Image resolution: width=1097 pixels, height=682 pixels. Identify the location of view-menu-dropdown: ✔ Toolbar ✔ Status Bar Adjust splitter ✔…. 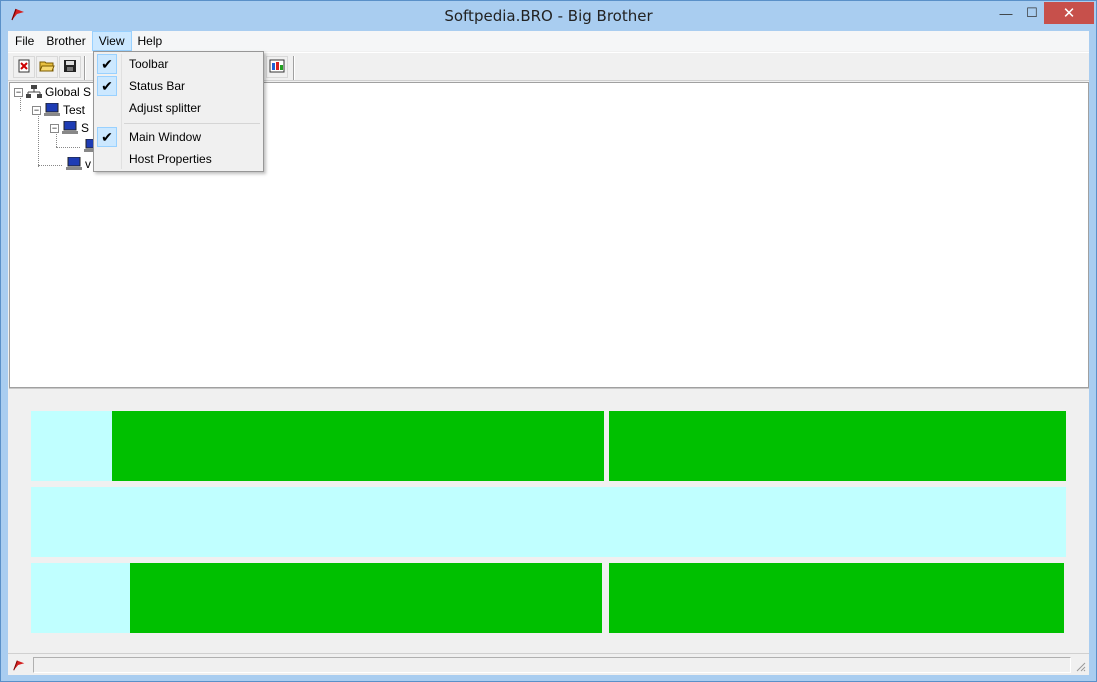
(178, 111).